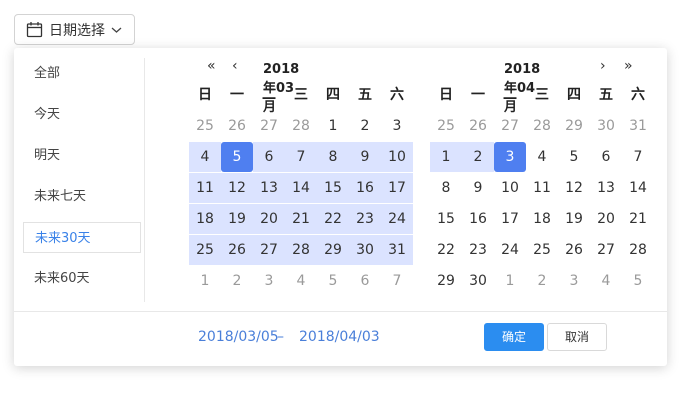 The image size is (699, 395). Describe the element at coordinates (237, 157) in the screenshot. I see `selected-day: 5` at that location.